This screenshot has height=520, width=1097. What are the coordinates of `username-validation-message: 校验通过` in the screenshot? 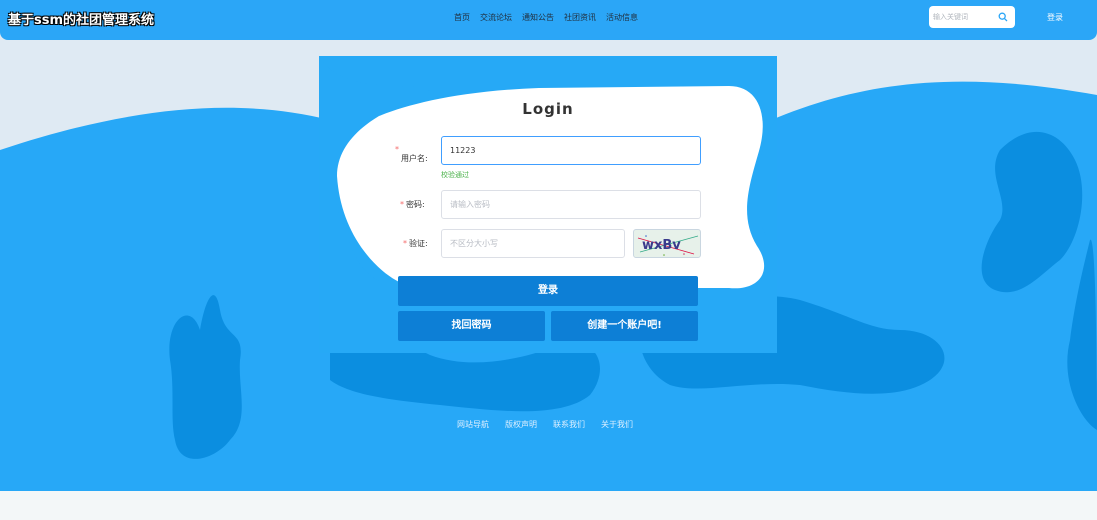 It's located at (455, 175).